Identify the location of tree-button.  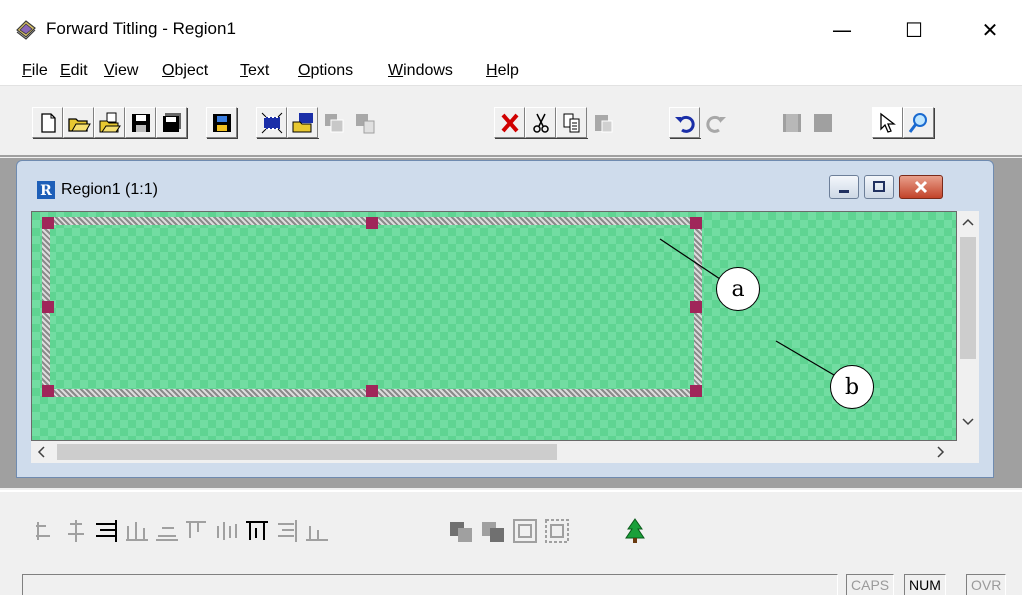
(635, 531).